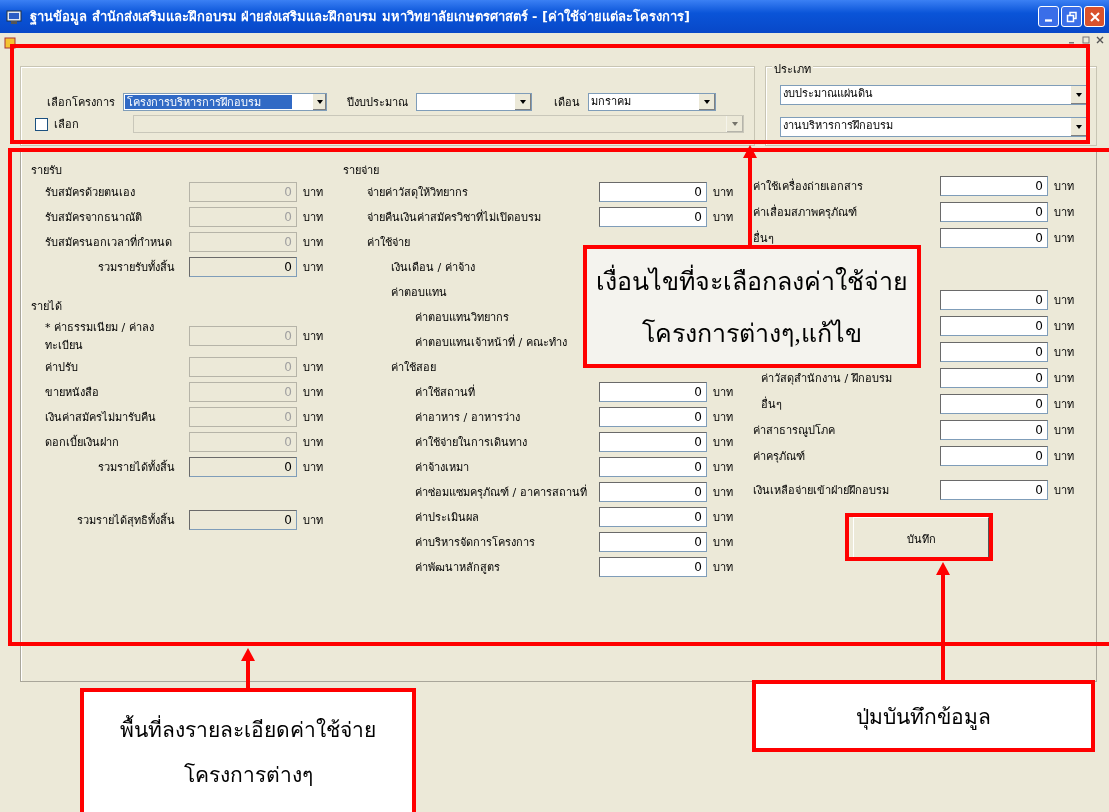  I want to click on field-label: ค่าใช้จ่ายในการเดินทาง, so click(471, 442).